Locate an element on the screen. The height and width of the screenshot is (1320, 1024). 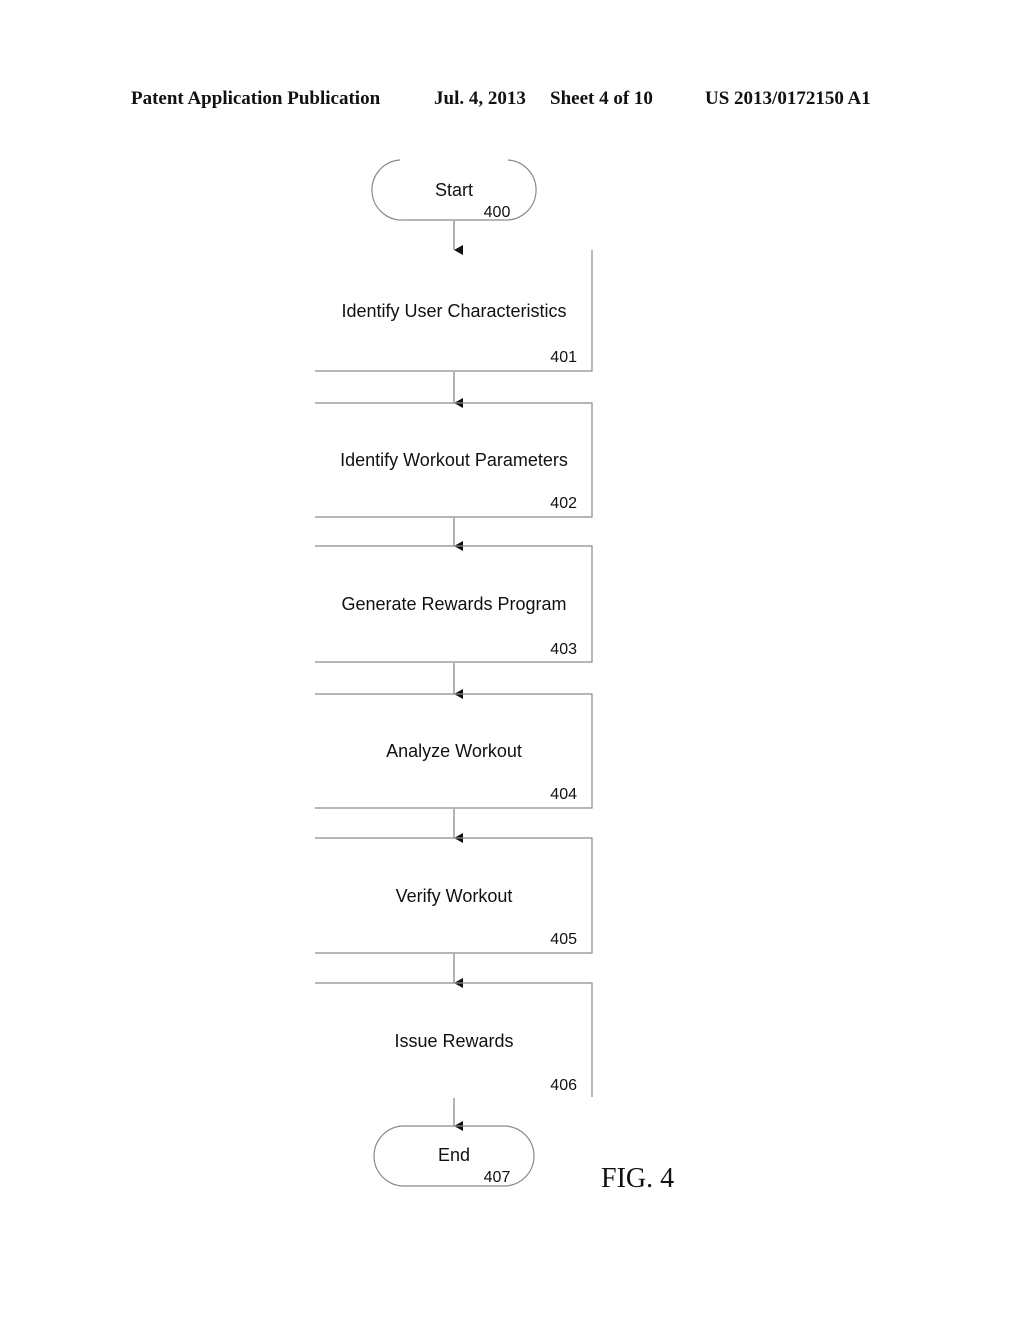
end-ref: 407 is located at coordinates (497, 1177).